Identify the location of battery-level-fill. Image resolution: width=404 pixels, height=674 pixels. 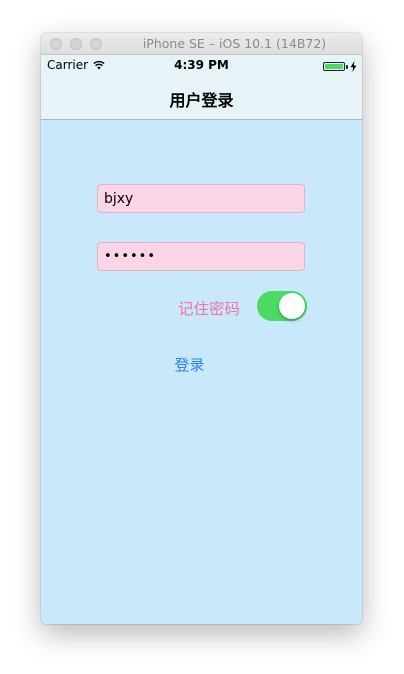
(334, 66).